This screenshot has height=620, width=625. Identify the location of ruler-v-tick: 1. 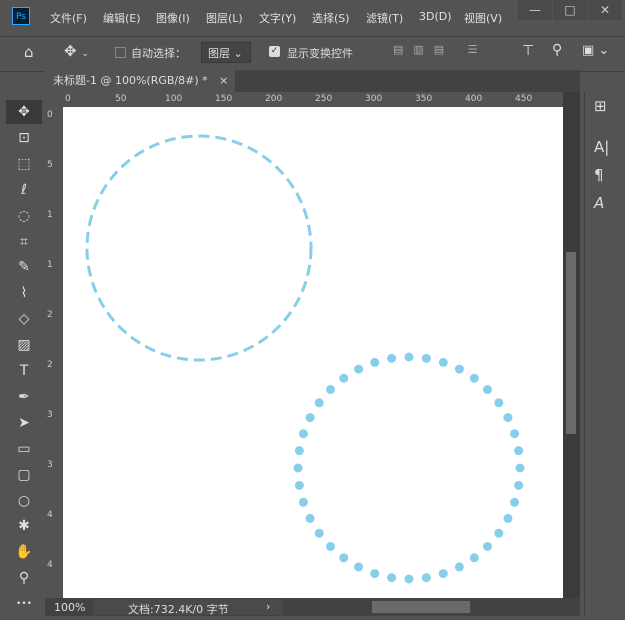
(50, 265).